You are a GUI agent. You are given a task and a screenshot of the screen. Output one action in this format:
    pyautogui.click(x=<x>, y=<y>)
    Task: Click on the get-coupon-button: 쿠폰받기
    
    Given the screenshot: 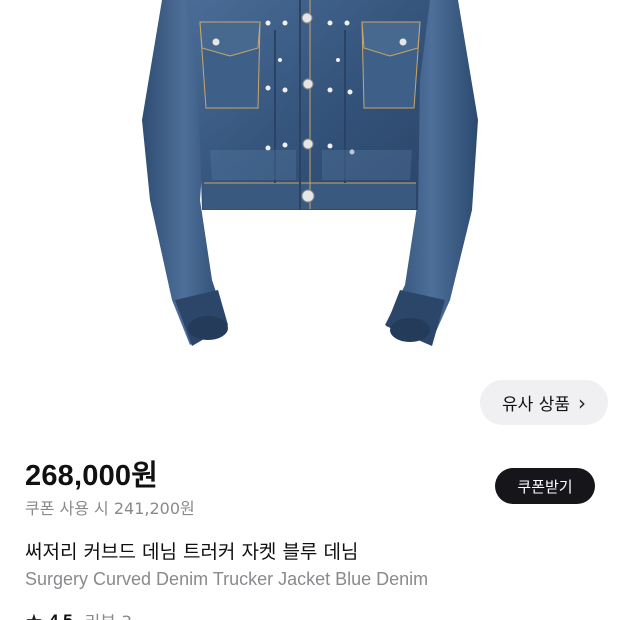 What is the action you would take?
    pyautogui.click(x=545, y=486)
    